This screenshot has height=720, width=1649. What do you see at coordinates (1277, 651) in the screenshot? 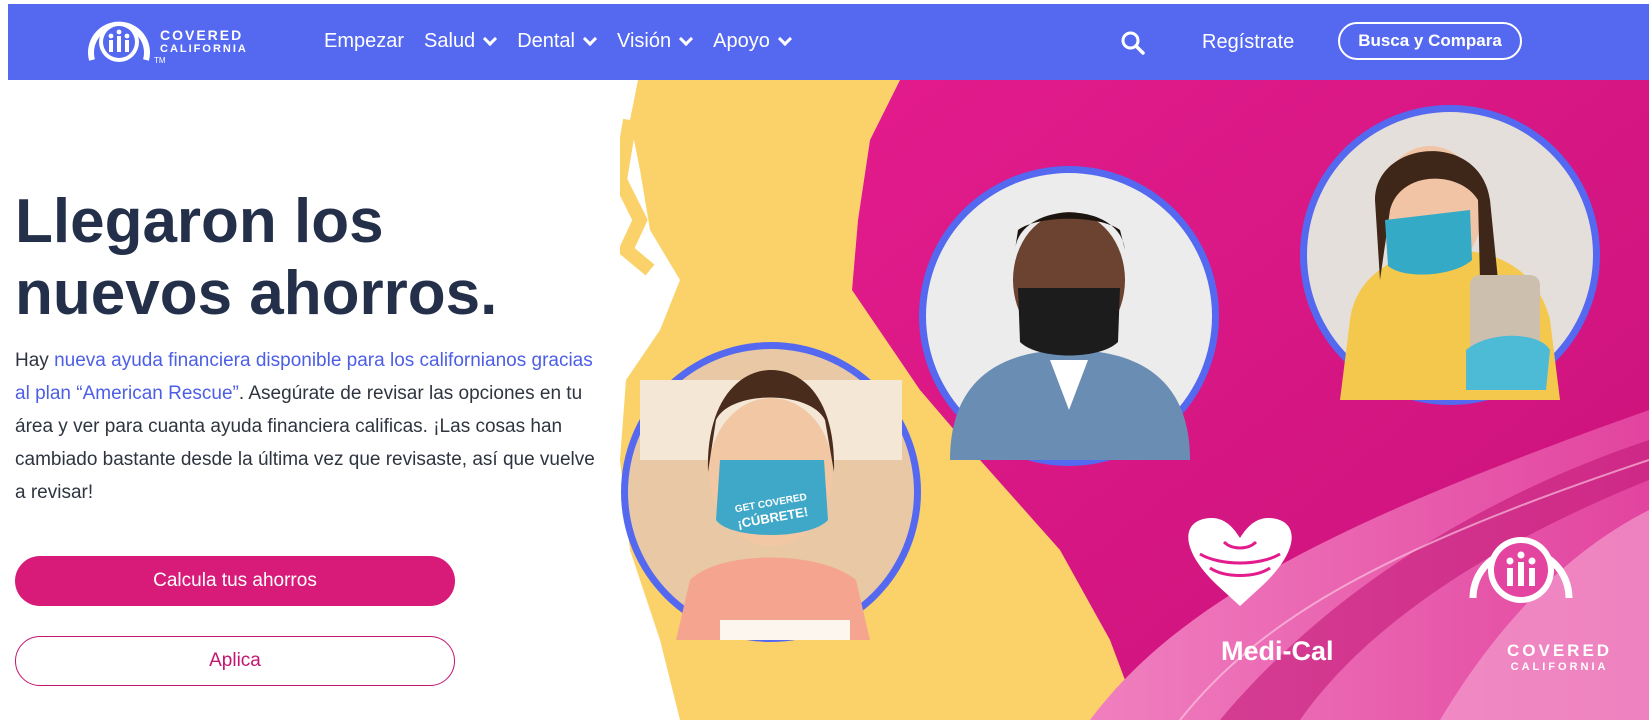
I see `medi-cal-label: Medi-Cal` at bounding box center [1277, 651].